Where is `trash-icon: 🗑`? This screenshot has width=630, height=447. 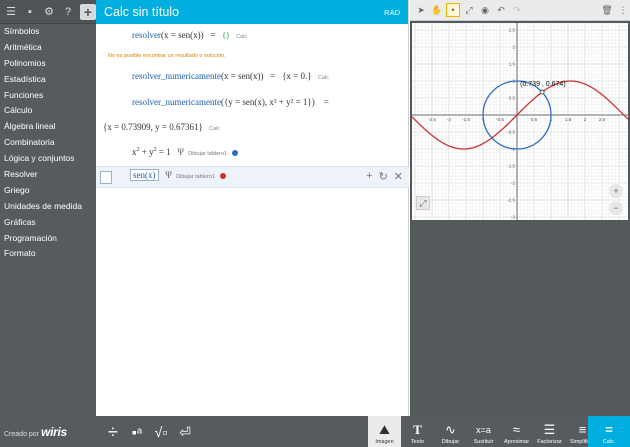
trash-icon: 🗑 is located at coordinates (607, 10).